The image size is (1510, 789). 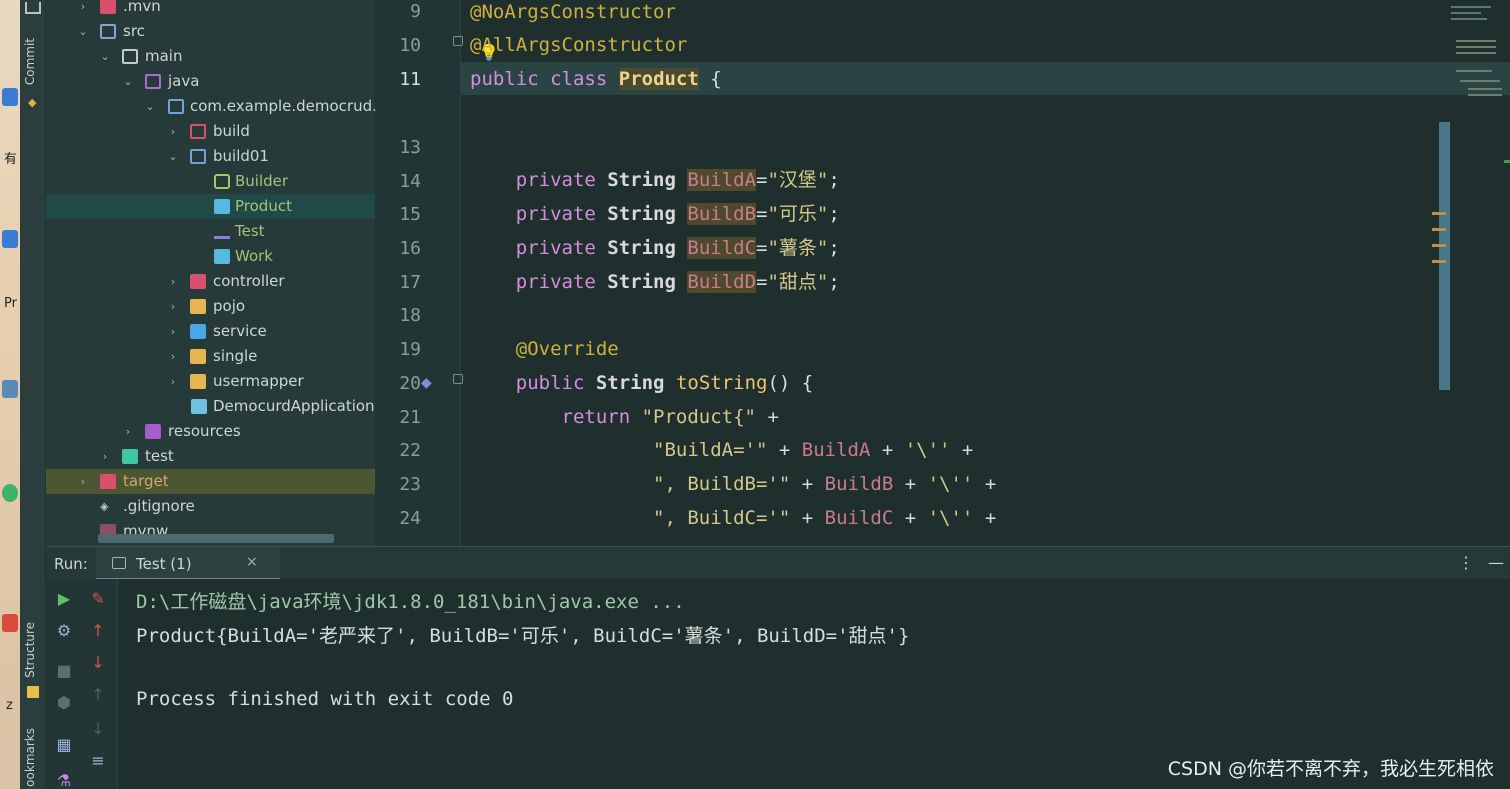 I want to click on test-flask-icon: ⚗, so click(x=64, y=780).